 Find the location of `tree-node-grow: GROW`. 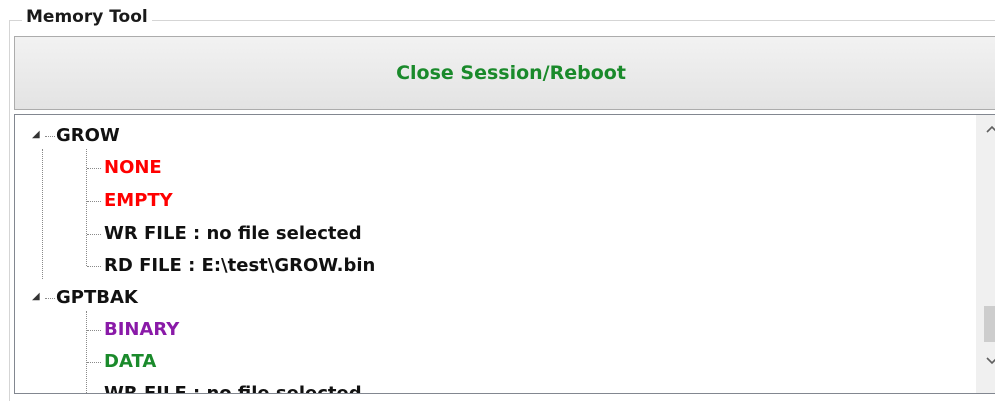

tree-node-grow: GROW is located at coordinates (88, 136).